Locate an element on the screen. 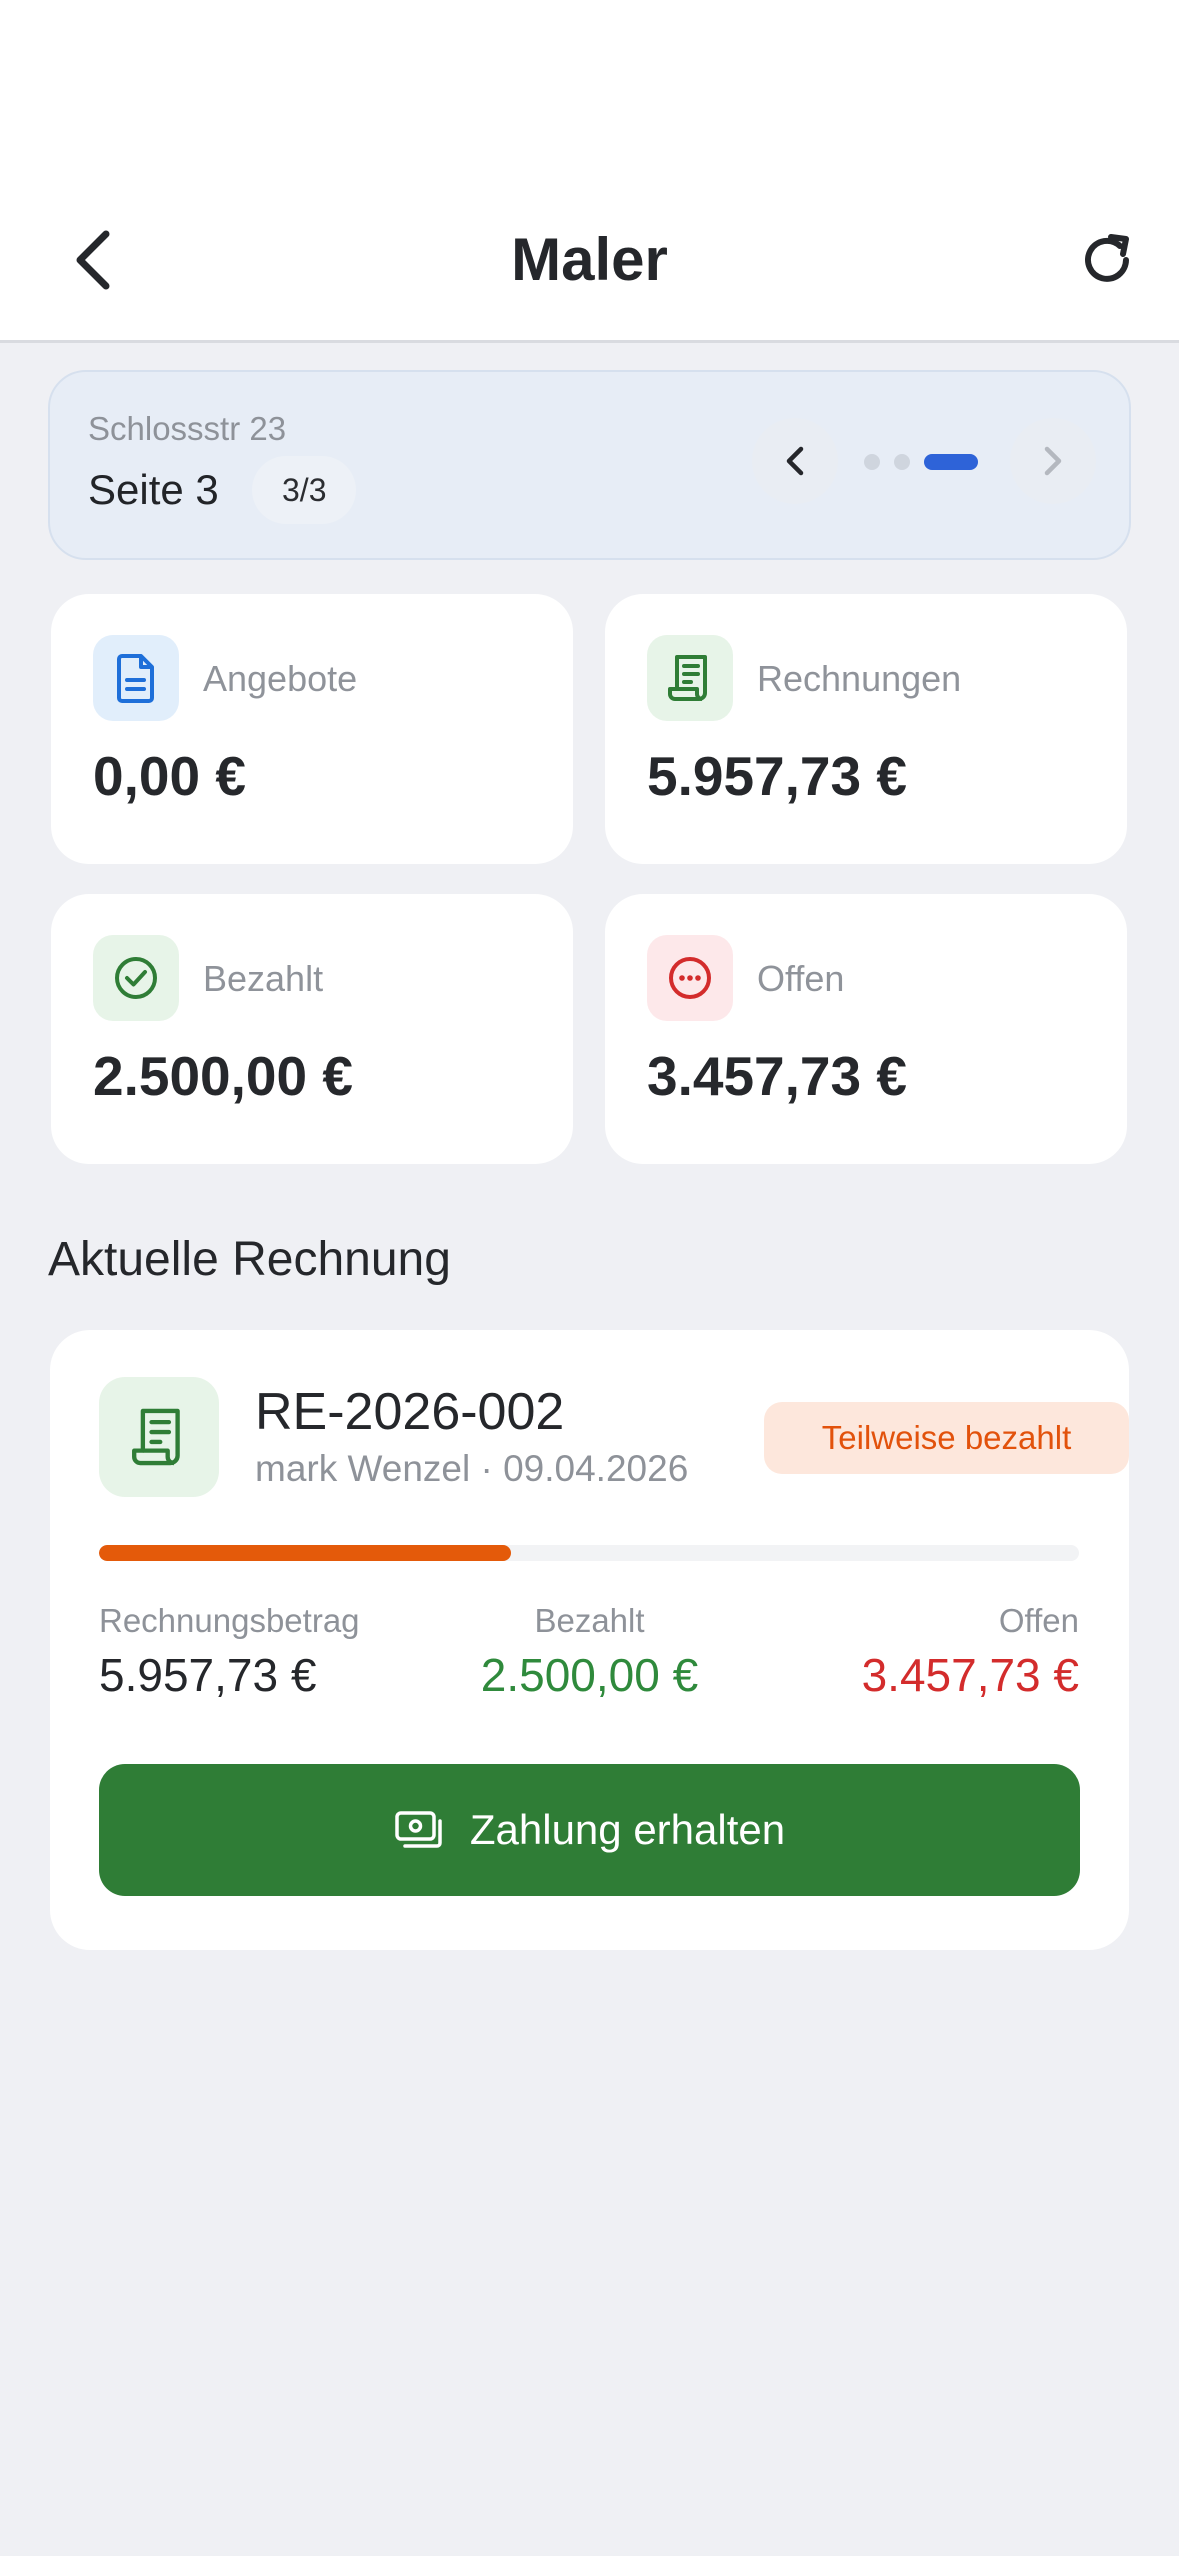 The width and height of the screenshot is (1179, 2556). stat-value: 0,00 € is located at coordinates (169, 776).